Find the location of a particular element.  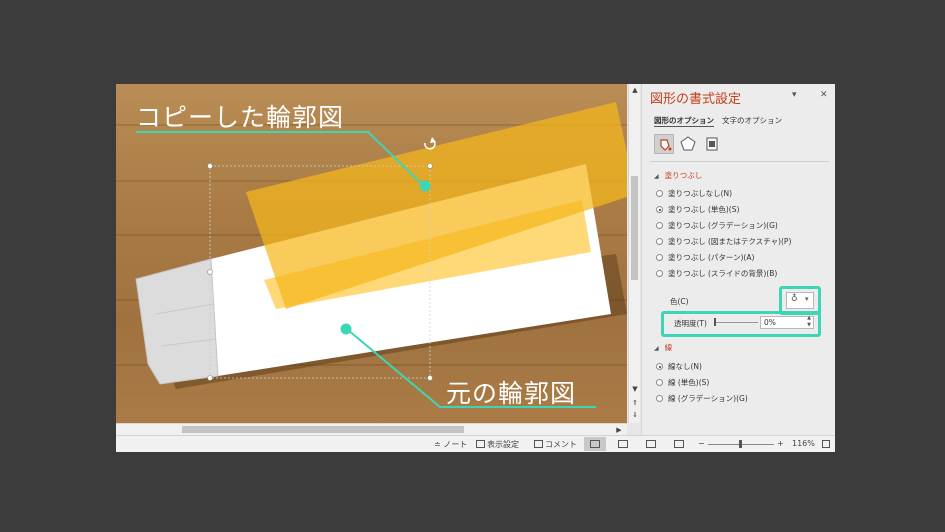

active-tab-underline is located at coordinates (684, 126).